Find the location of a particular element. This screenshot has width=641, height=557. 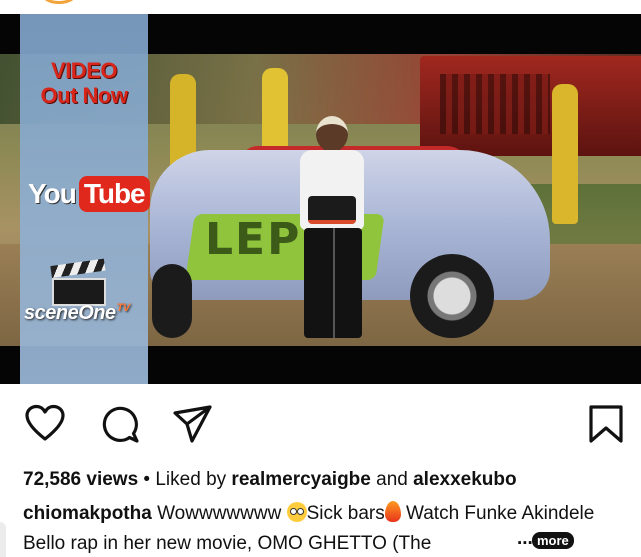

video-out-now-text: VIDEO Out Now is located at coordinates (84, 83).